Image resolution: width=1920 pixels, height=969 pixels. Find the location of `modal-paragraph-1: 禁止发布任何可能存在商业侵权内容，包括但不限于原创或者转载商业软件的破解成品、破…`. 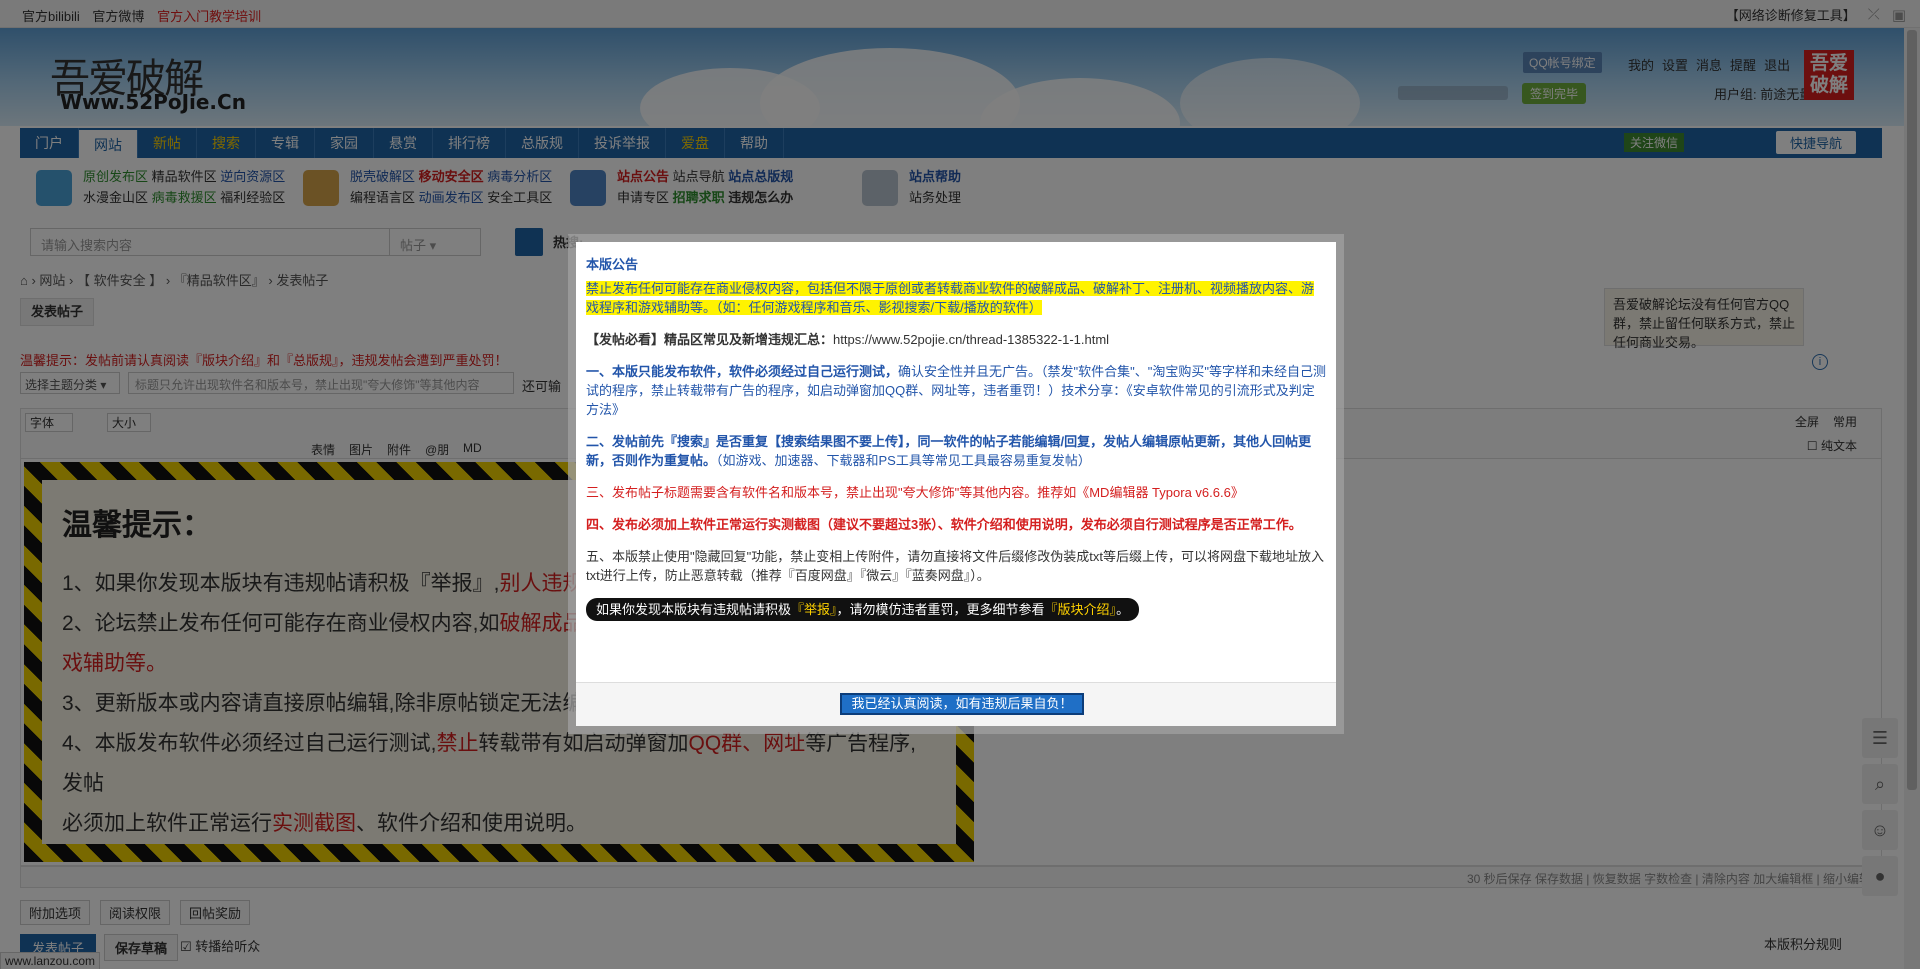

modal-paragraph-1: 禁止发布任何可能存在商业侵权内容，包括但不限于原创或者转载商业软件的破解成品、破… is located at coordinates (950, 298).